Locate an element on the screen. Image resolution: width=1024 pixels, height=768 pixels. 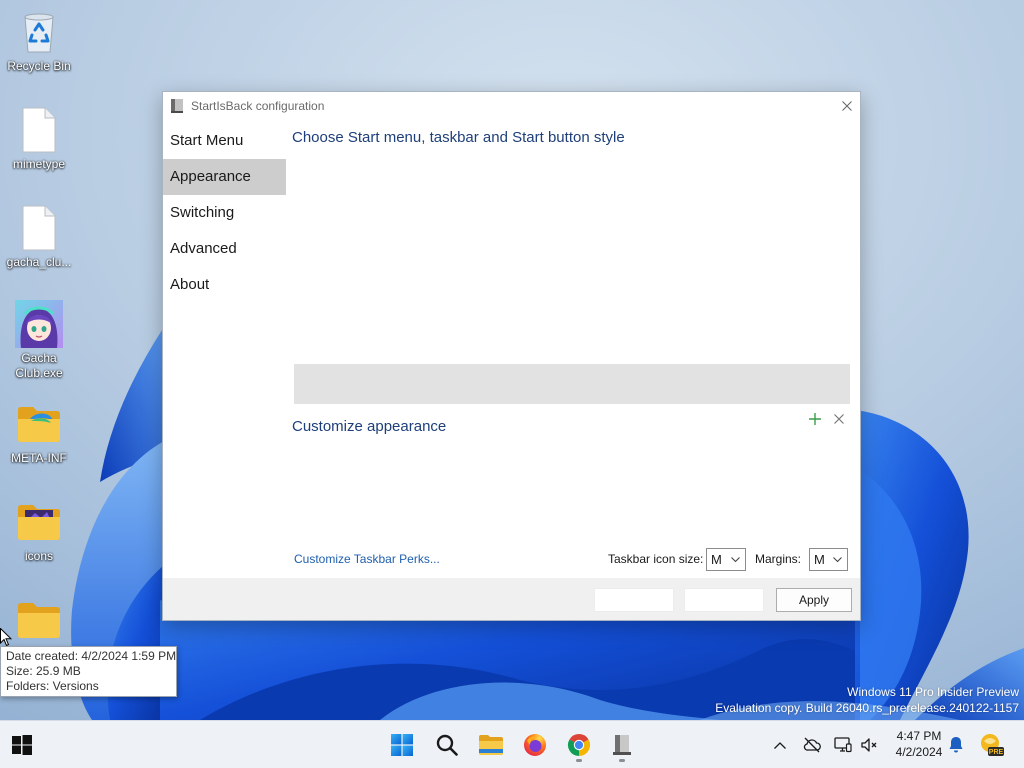
firefox-icon is located at coordinates (535, 745).